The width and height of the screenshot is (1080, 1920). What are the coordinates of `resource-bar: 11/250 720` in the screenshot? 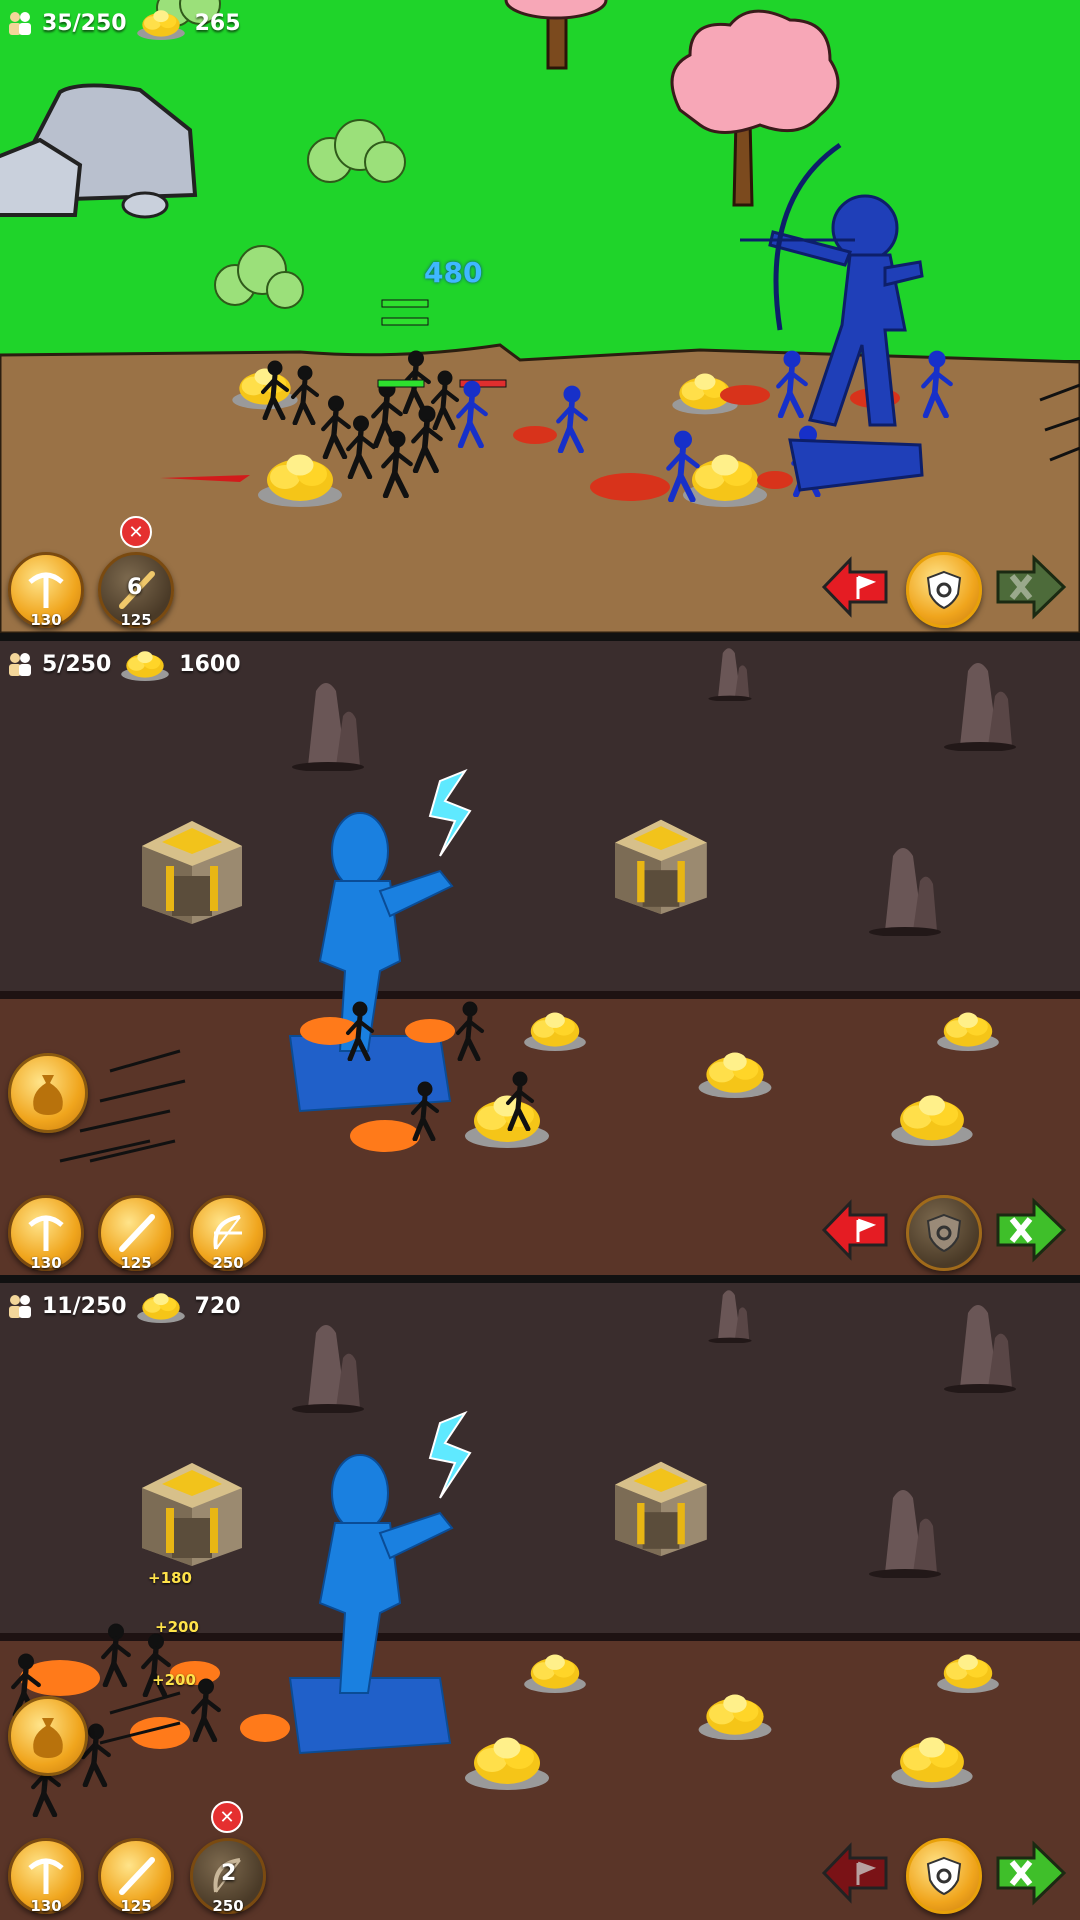 It's located at (123, 1306).